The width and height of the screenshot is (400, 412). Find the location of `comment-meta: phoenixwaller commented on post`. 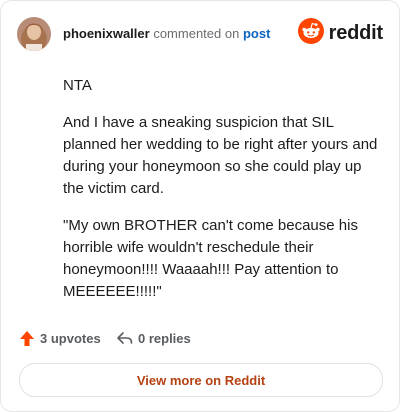

comment-meta: phoenixwaller commented on post is located at coordinates (166, 34).